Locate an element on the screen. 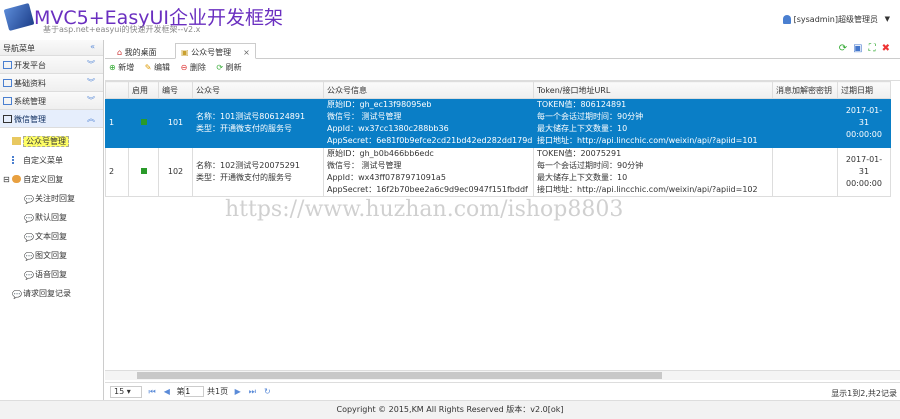 This screenshot has height=419, width=900. logo-icon is located at coordinates (19, 17).